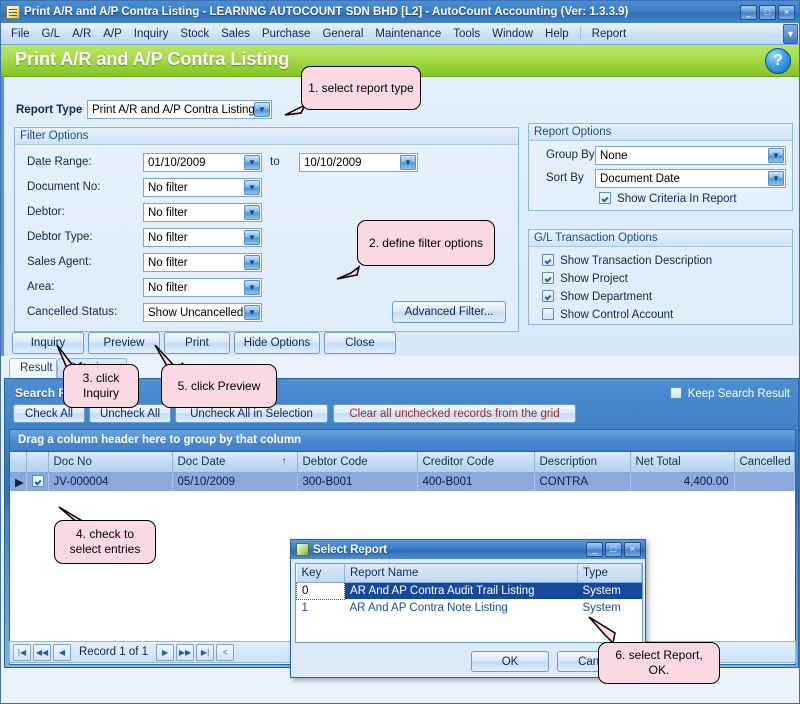 The image size is (800, 704). Describe the element at coordinates (219, 386) in the screenshot. I see `callout-5: 5. click Preview` at that location.